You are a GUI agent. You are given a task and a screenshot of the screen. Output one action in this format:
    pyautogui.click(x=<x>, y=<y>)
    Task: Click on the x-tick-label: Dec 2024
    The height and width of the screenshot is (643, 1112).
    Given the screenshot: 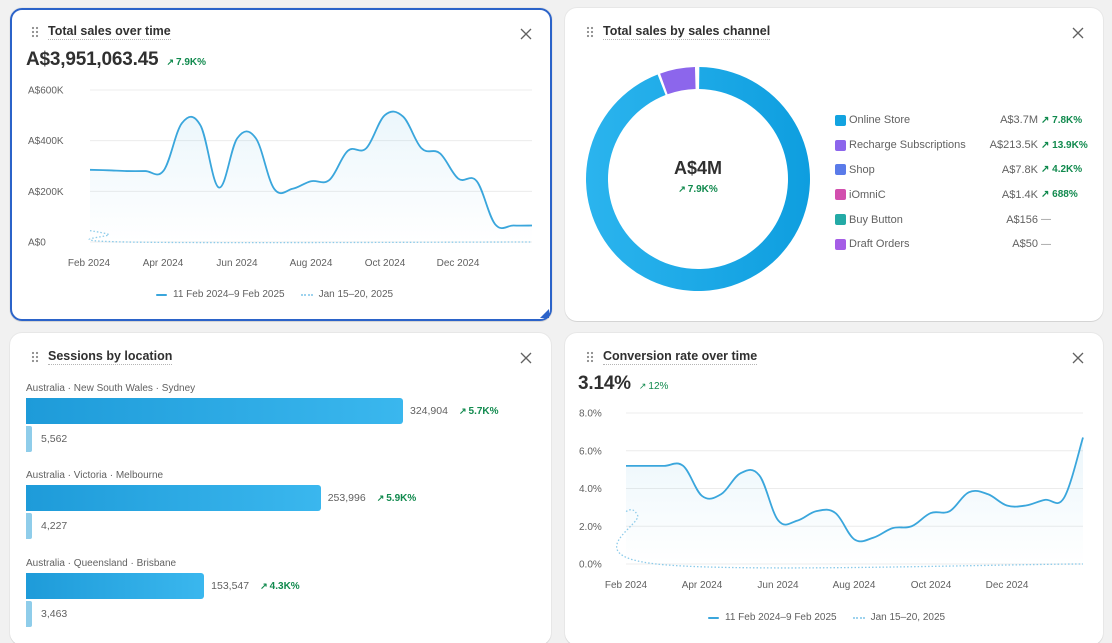 What is the action you would take?
    pyautogui.click(x=458, y=263)
    